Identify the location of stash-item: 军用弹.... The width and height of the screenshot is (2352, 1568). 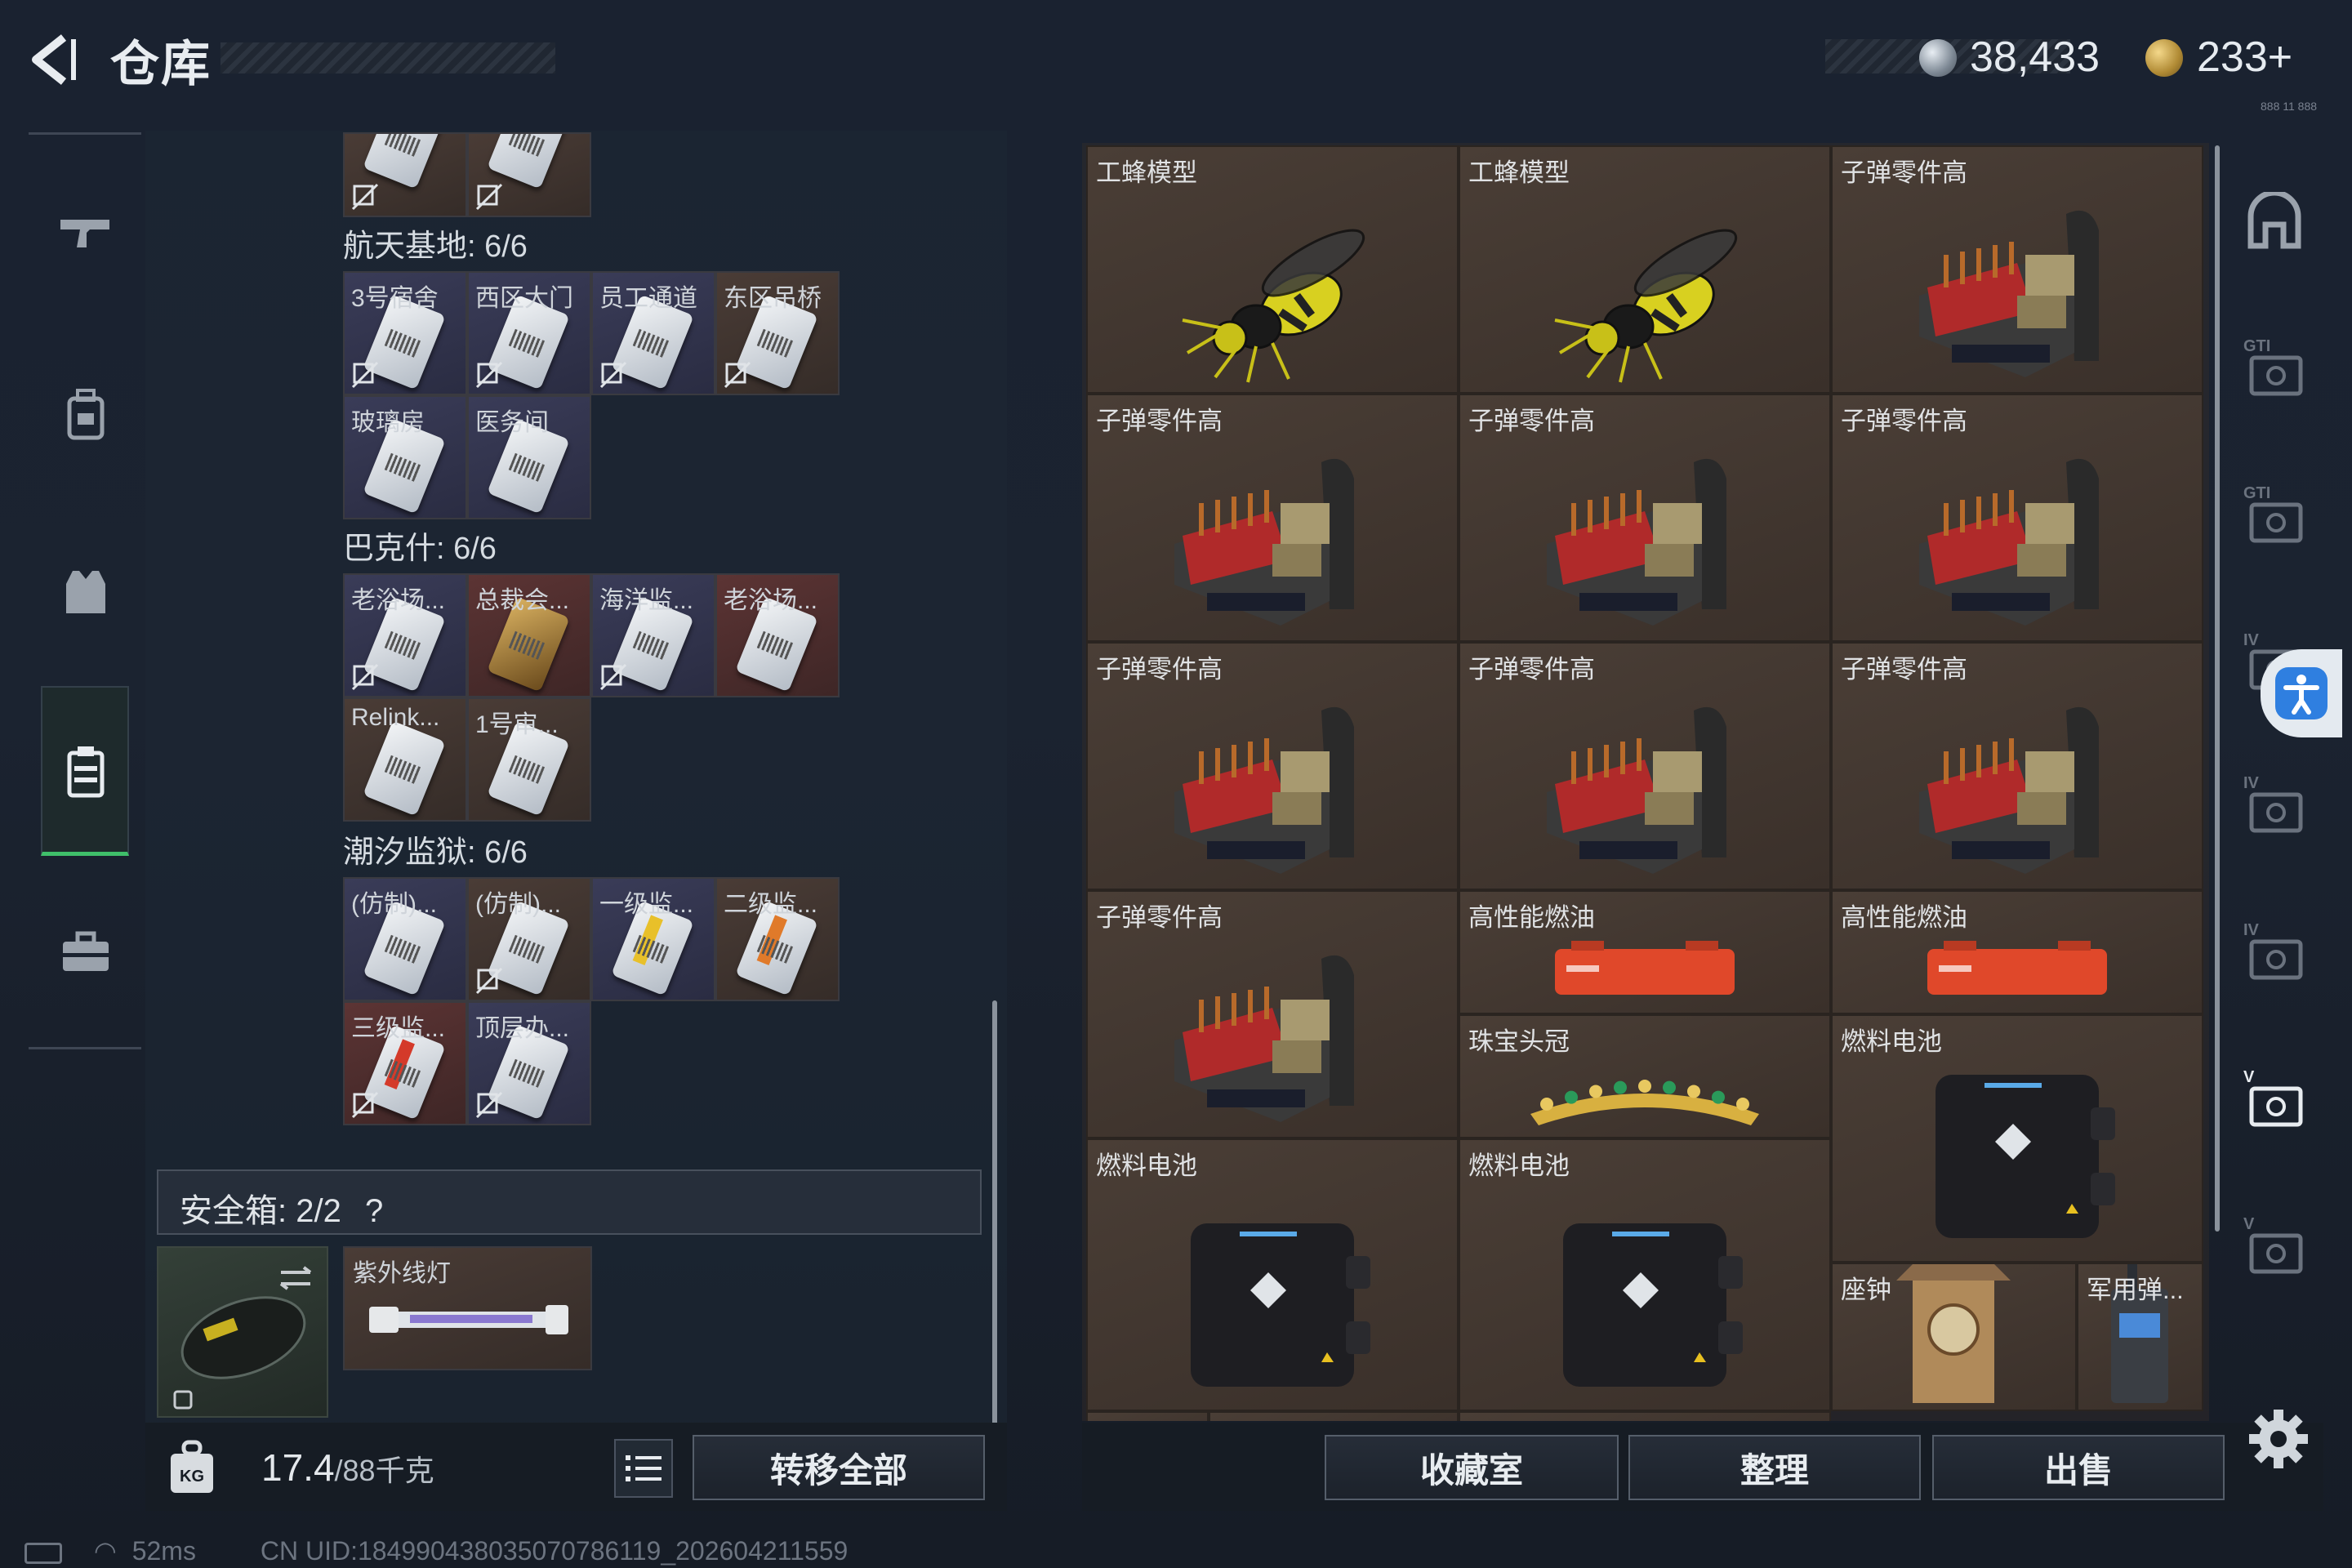
(2139, 1337).